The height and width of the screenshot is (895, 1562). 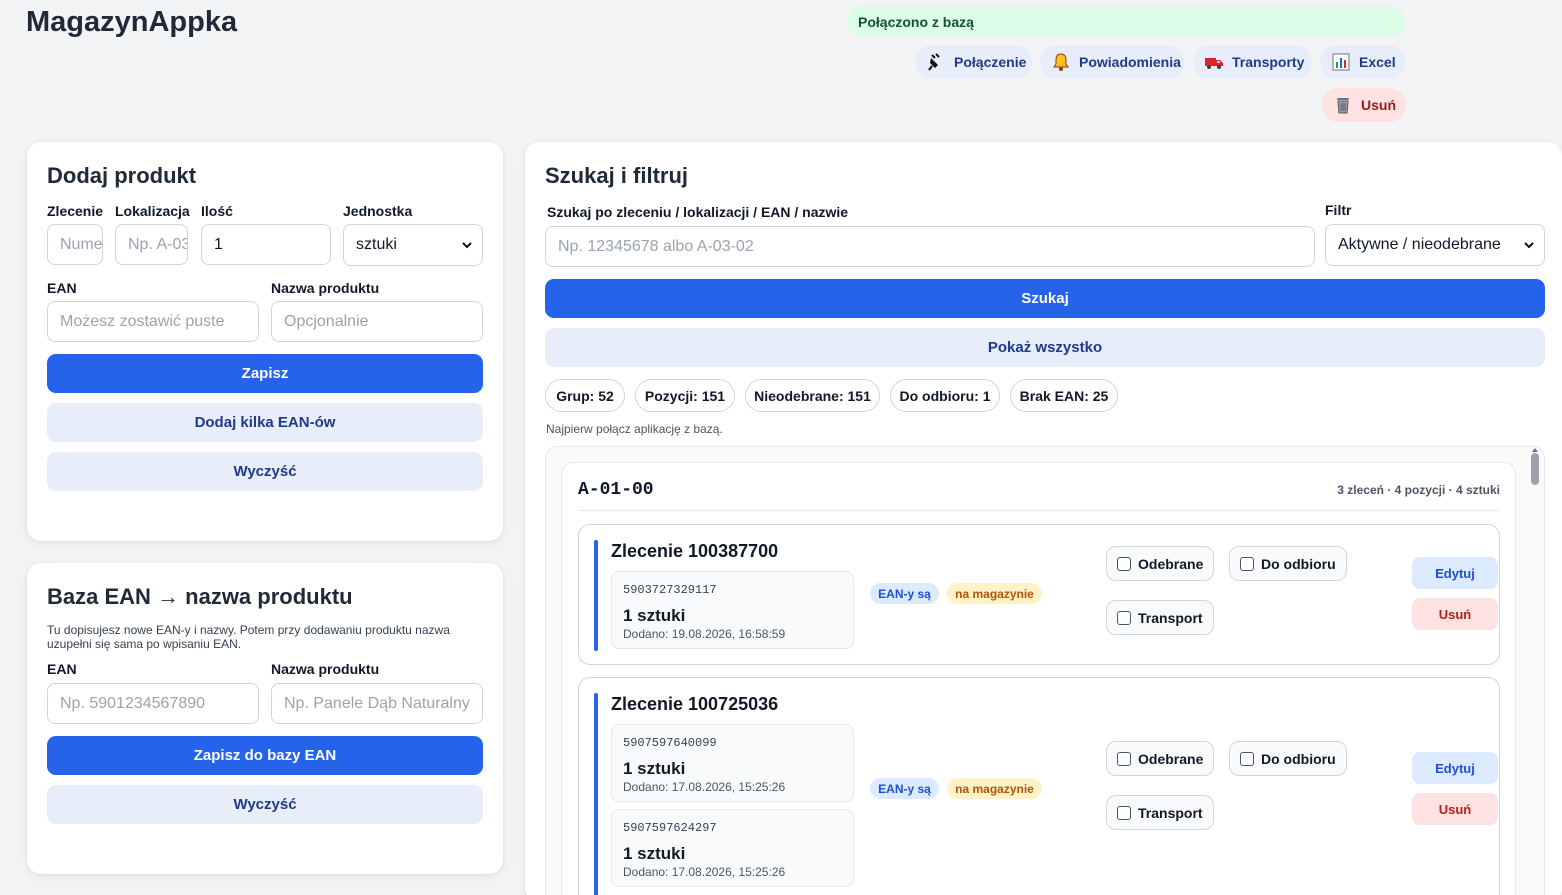 I want to click on to-pickup-label: Do odbioru, so click(x=1298, y=758).